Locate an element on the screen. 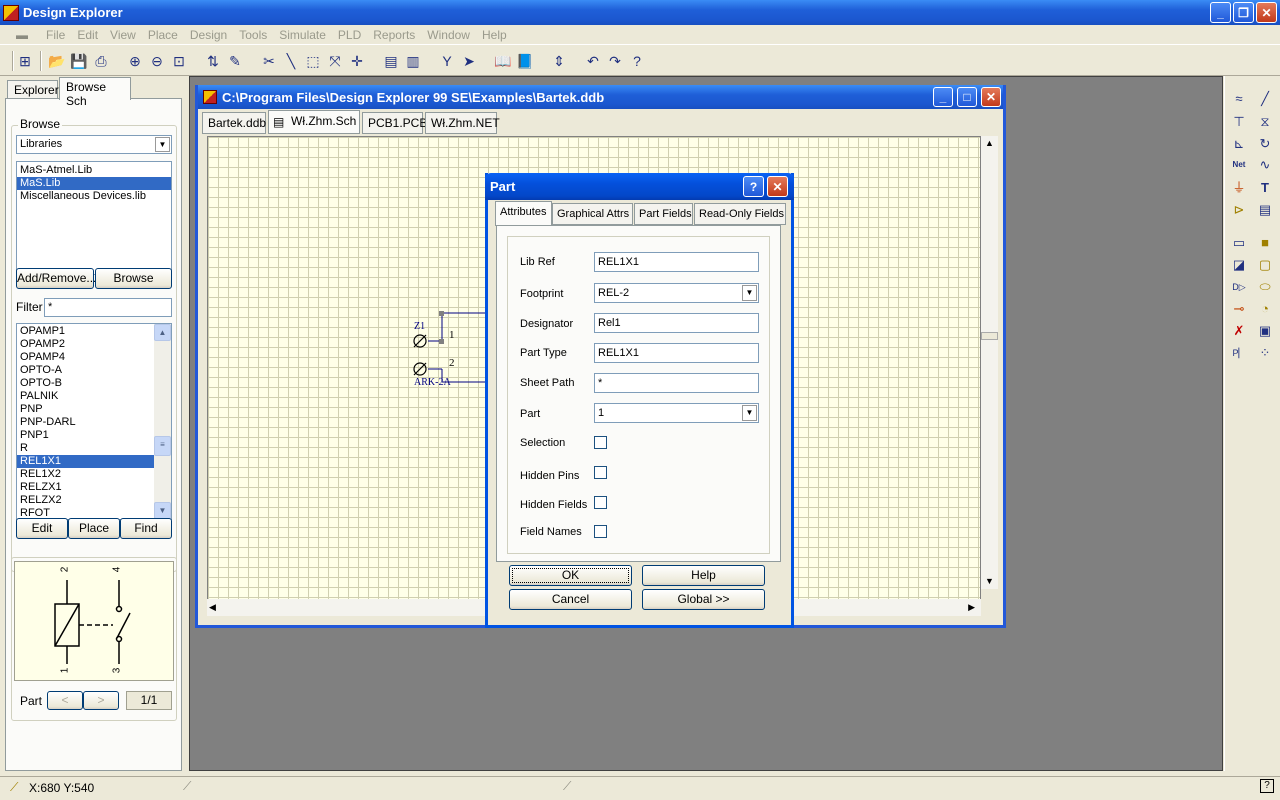 The width and height of the screenshot is (1280, 800). browse-select: Libraries ▼ is located at coordinates (94, 144).